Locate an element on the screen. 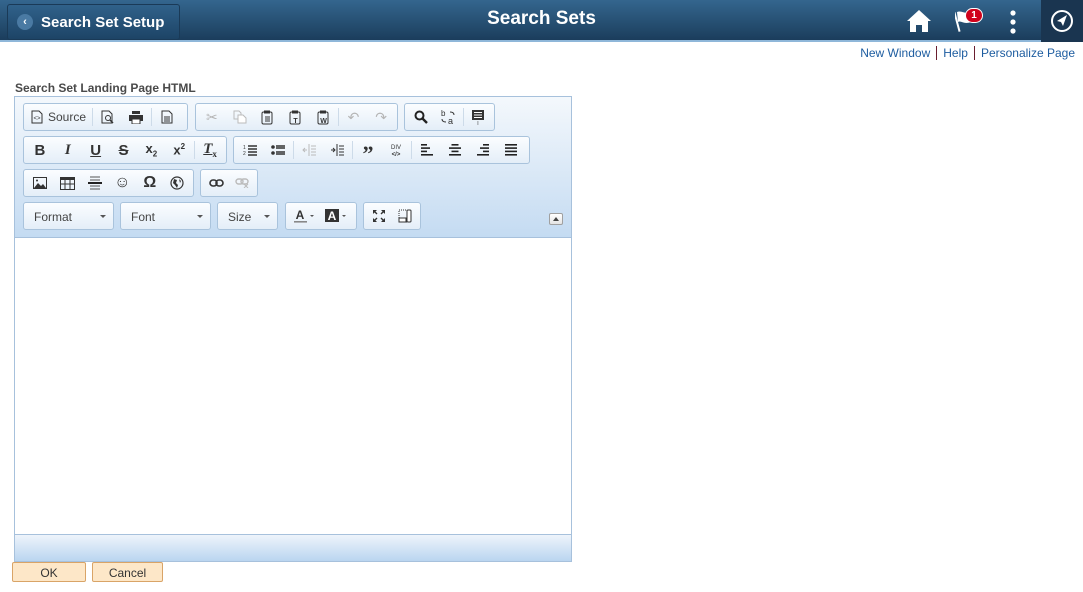  unlink-button is located at coordinates (242, 183).